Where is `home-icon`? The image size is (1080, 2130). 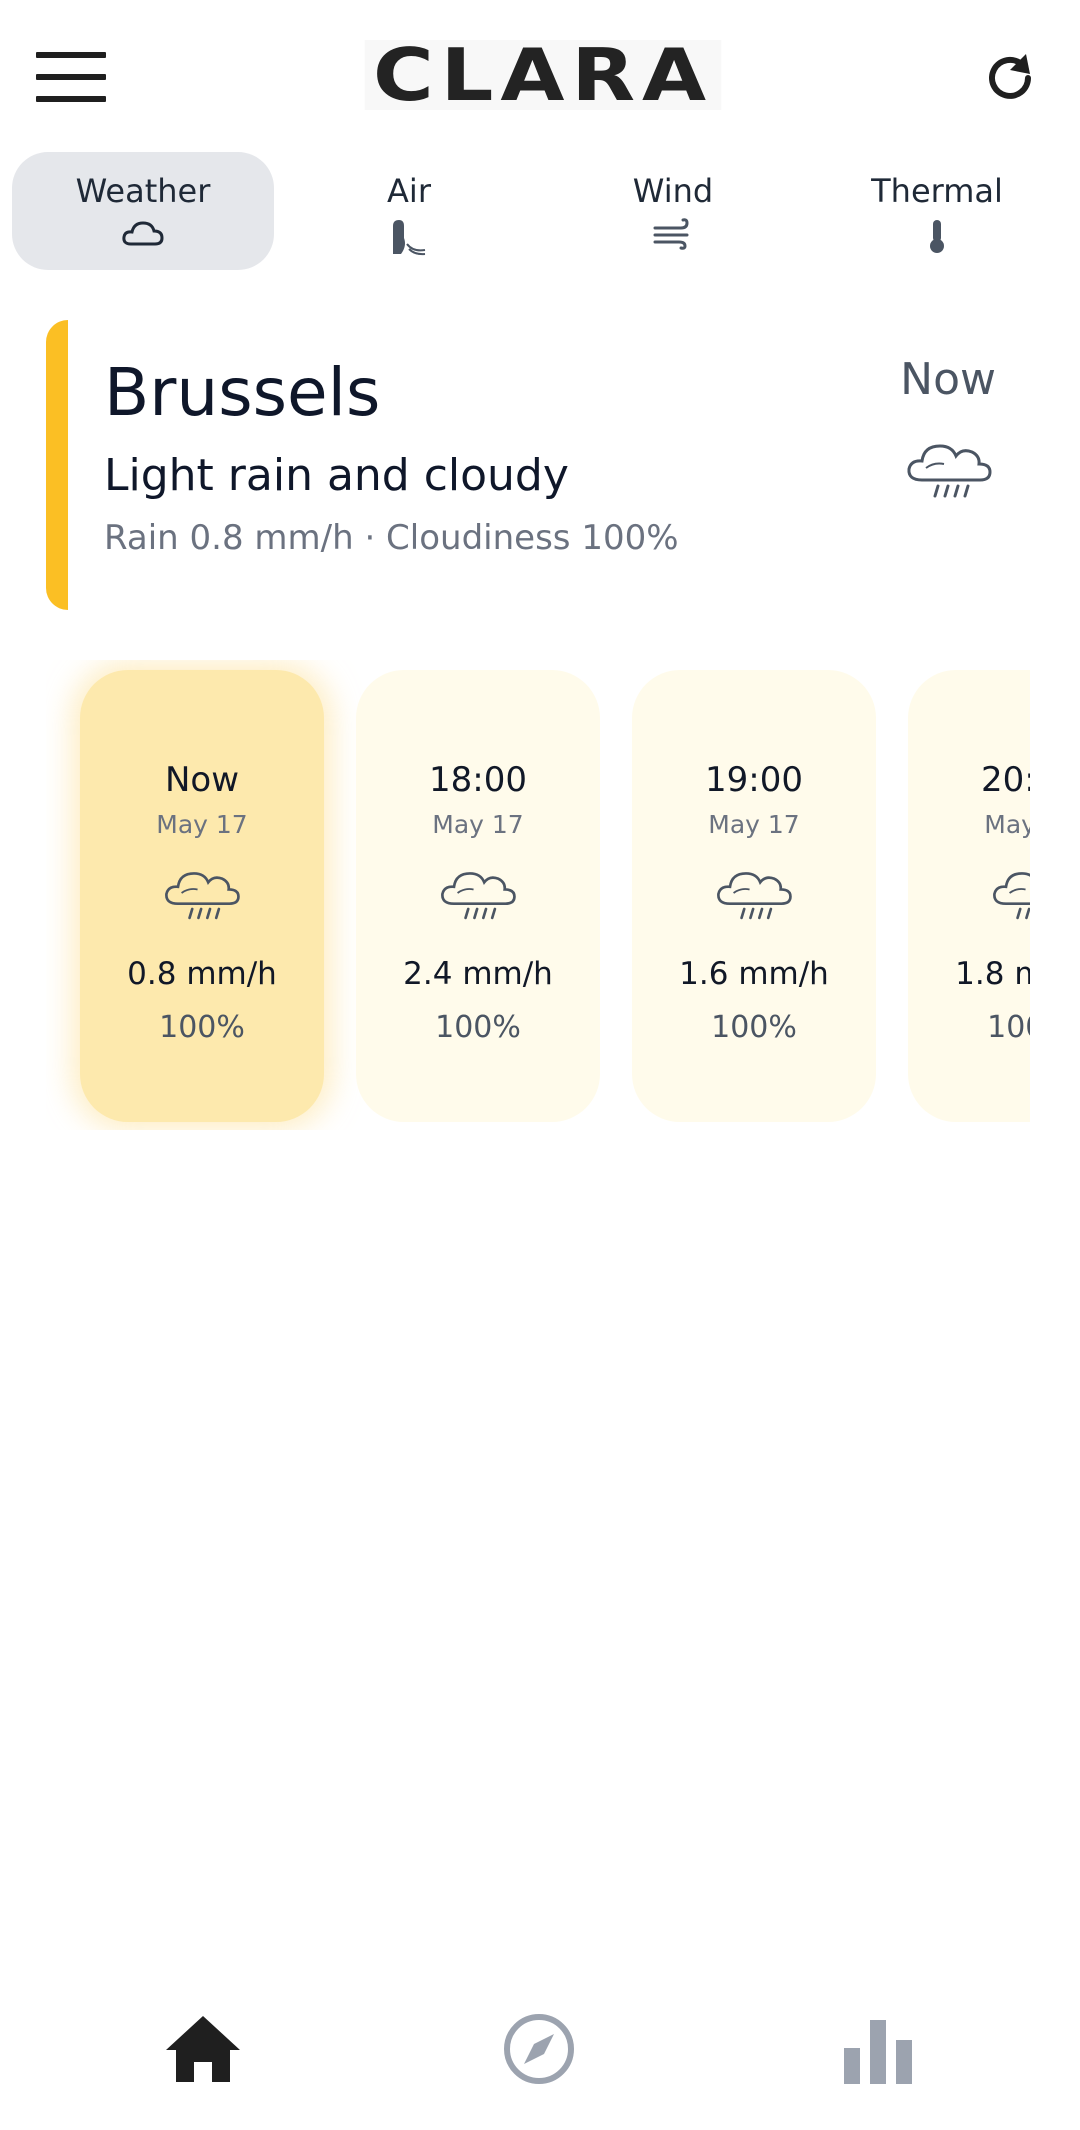
home-icon is located at coordinates (203, 2049).